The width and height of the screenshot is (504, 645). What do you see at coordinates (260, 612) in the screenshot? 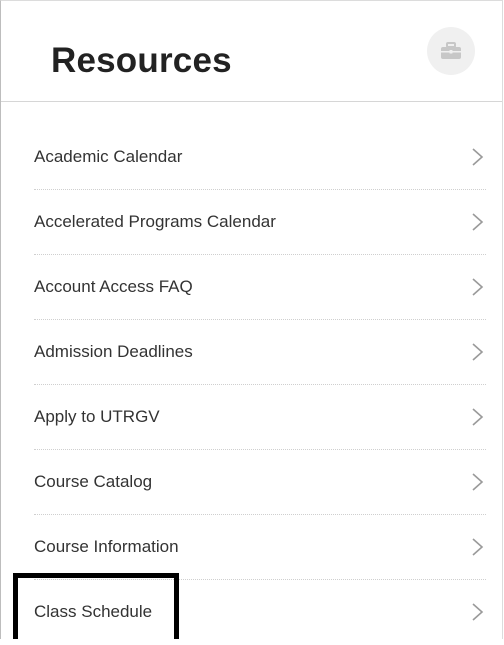
I see `resource-item-class-schedule: Class Schedule` at bounding box center [260, 612].